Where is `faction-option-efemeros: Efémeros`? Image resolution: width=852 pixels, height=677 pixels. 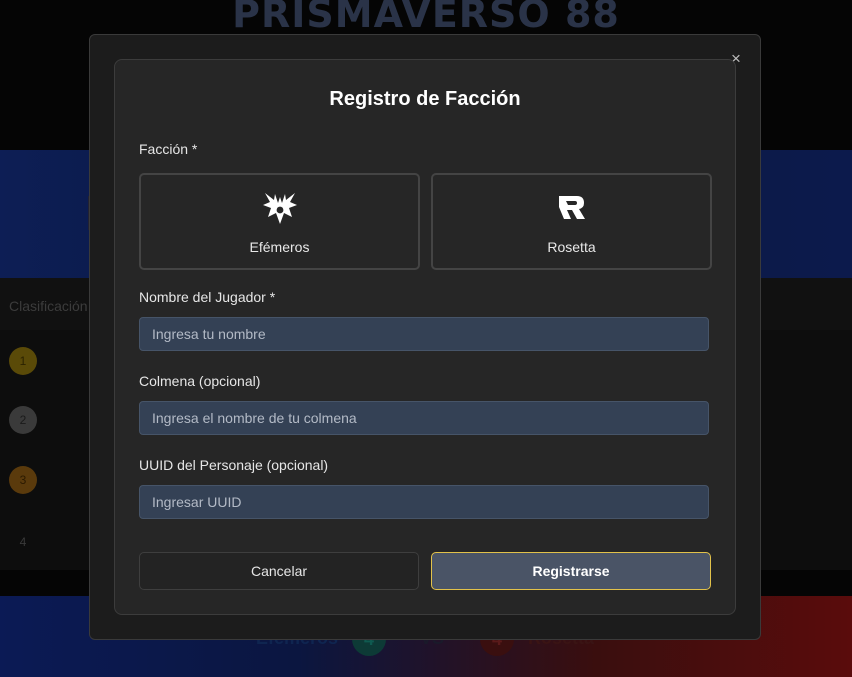 faction-option-efemeros: Efémeros is located at coordinates (279, 221).